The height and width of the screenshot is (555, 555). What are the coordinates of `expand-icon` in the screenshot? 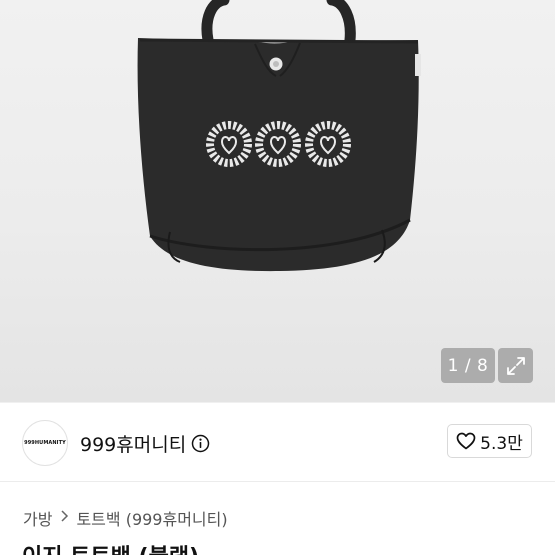 It's located at (515, 365).